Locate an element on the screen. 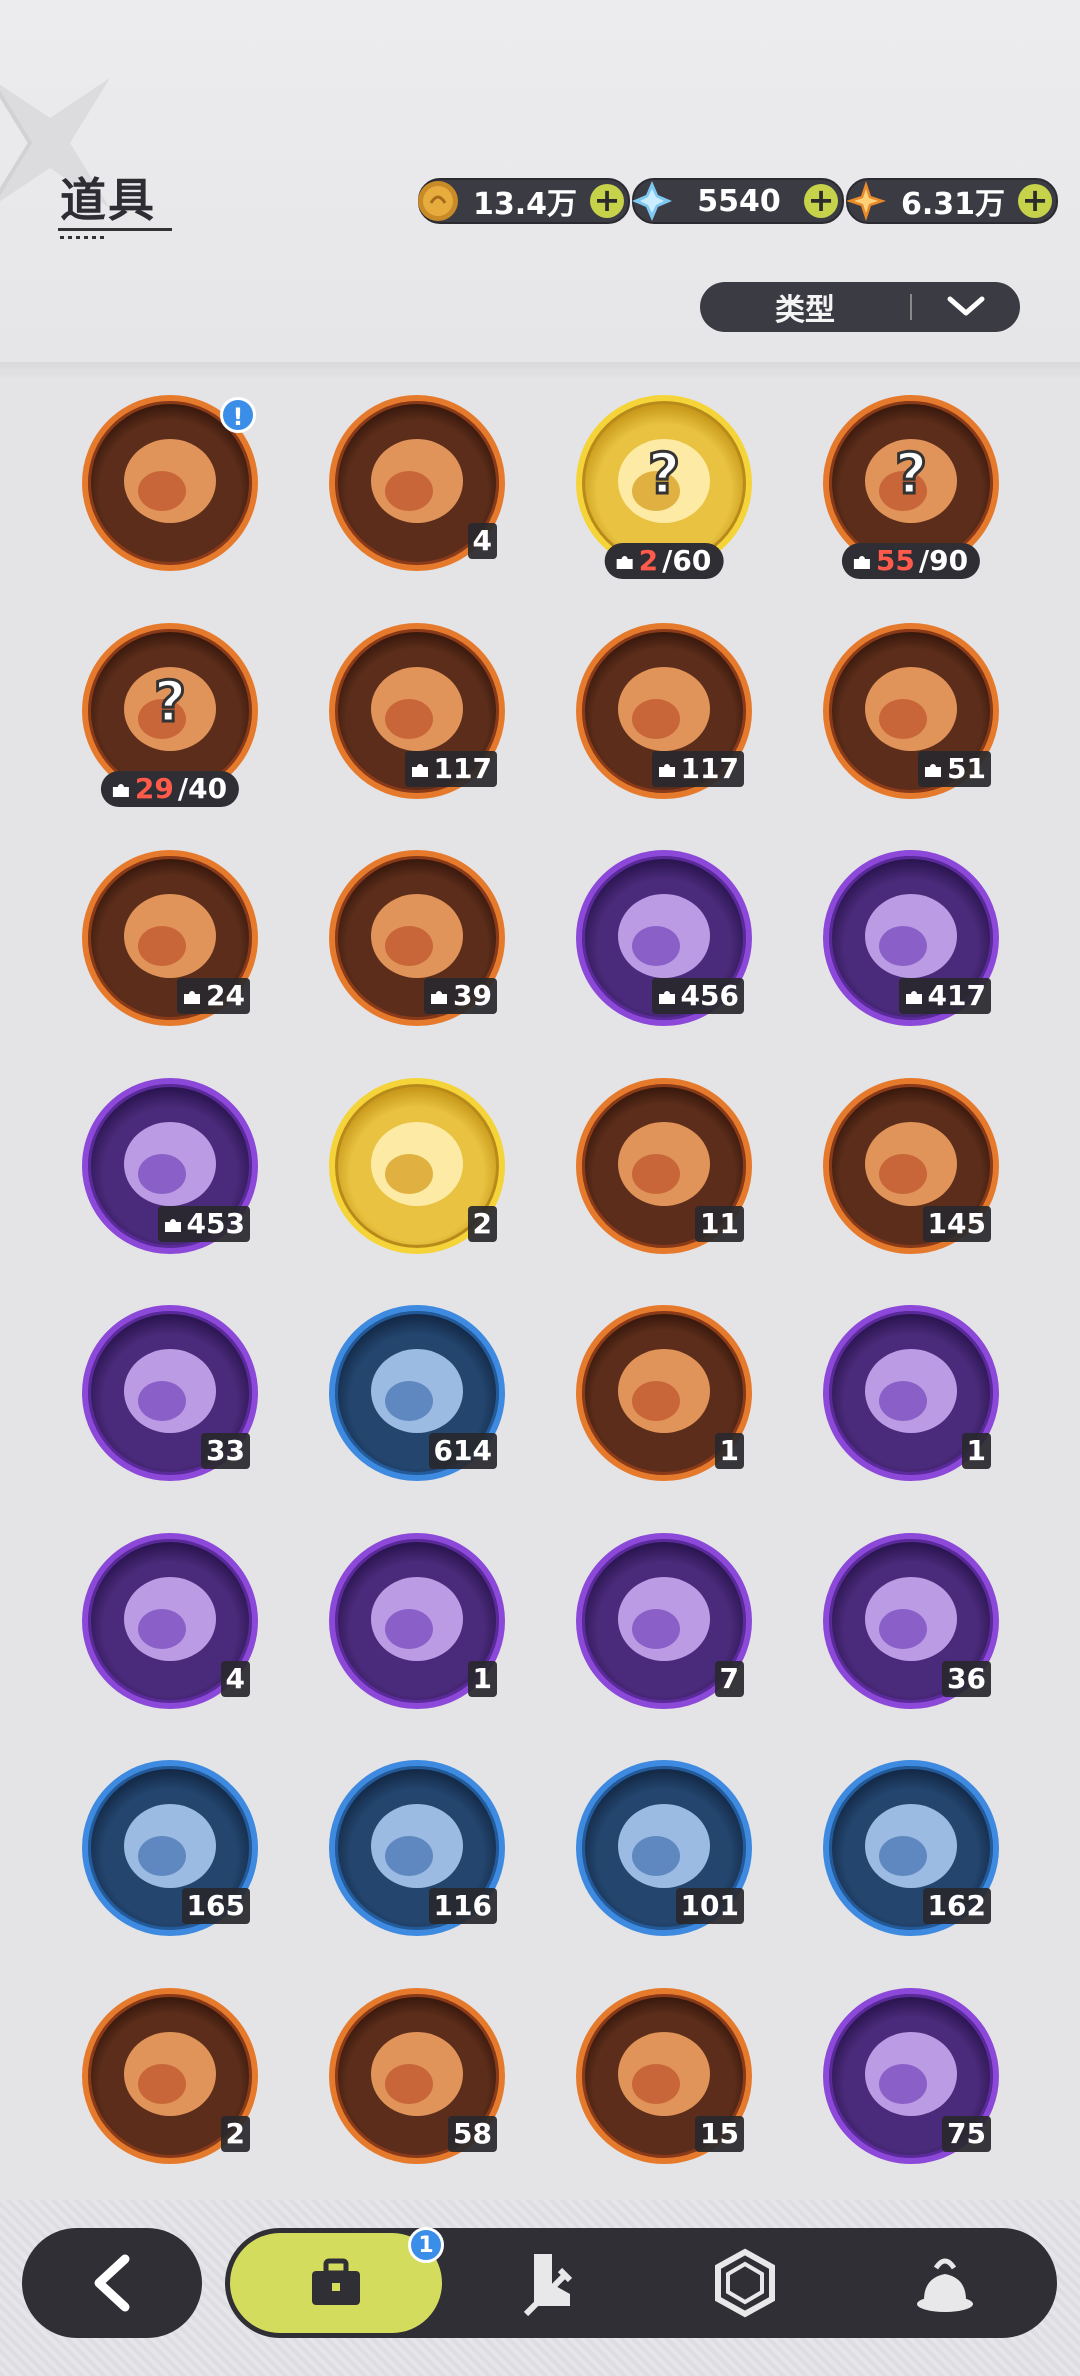 This screenshot has width=1080, height=2376. item-hammer: 162 is located at coordinates (911, 1848).